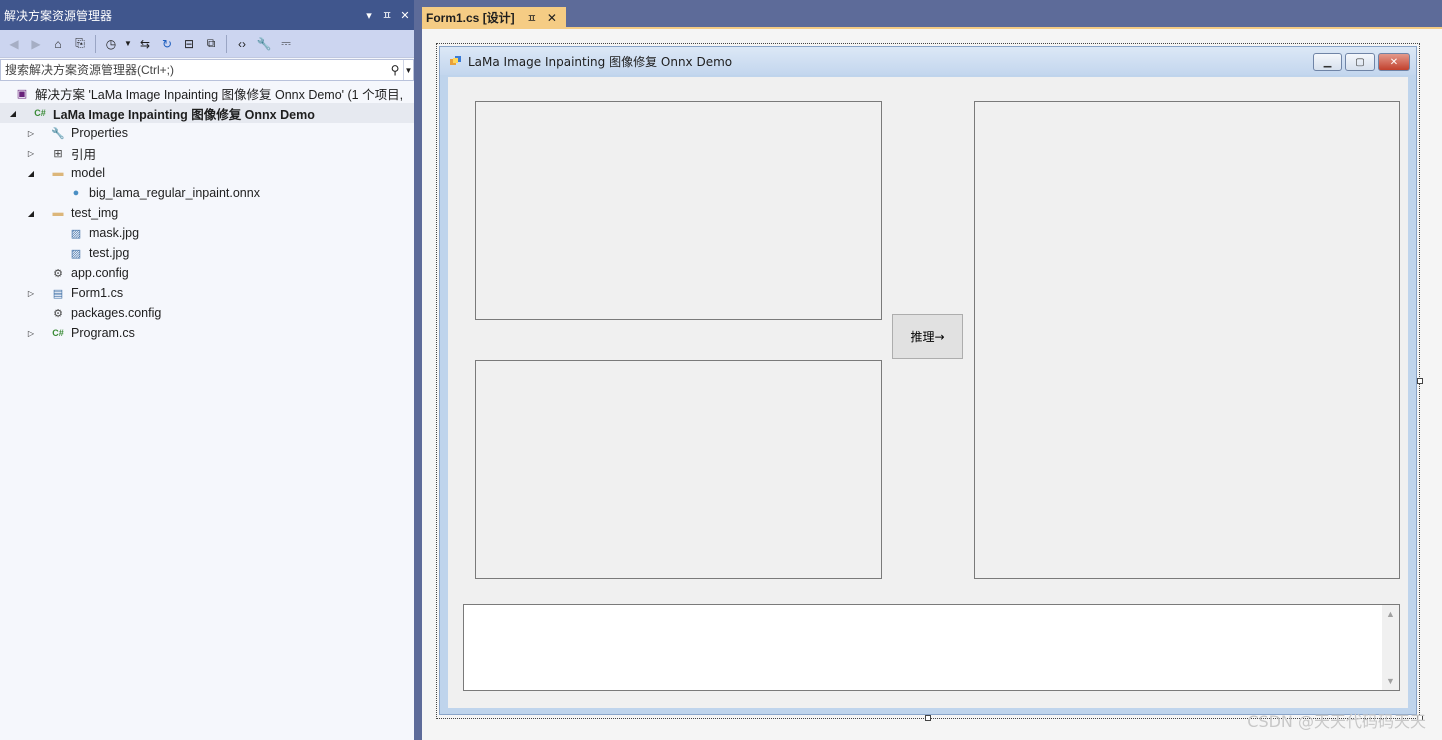 The image size is (1442, 740). What do you see at coordinates (927, 336) in the screenshot?
I see `infer-button: 推理→` at bounding box center [927, 336].